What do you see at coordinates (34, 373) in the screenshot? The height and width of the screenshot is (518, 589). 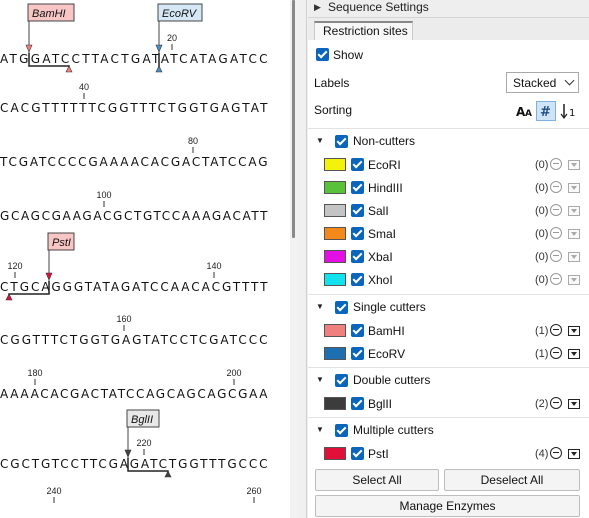 I see `position-tick-label: 180` at bounding box center [34, 373].